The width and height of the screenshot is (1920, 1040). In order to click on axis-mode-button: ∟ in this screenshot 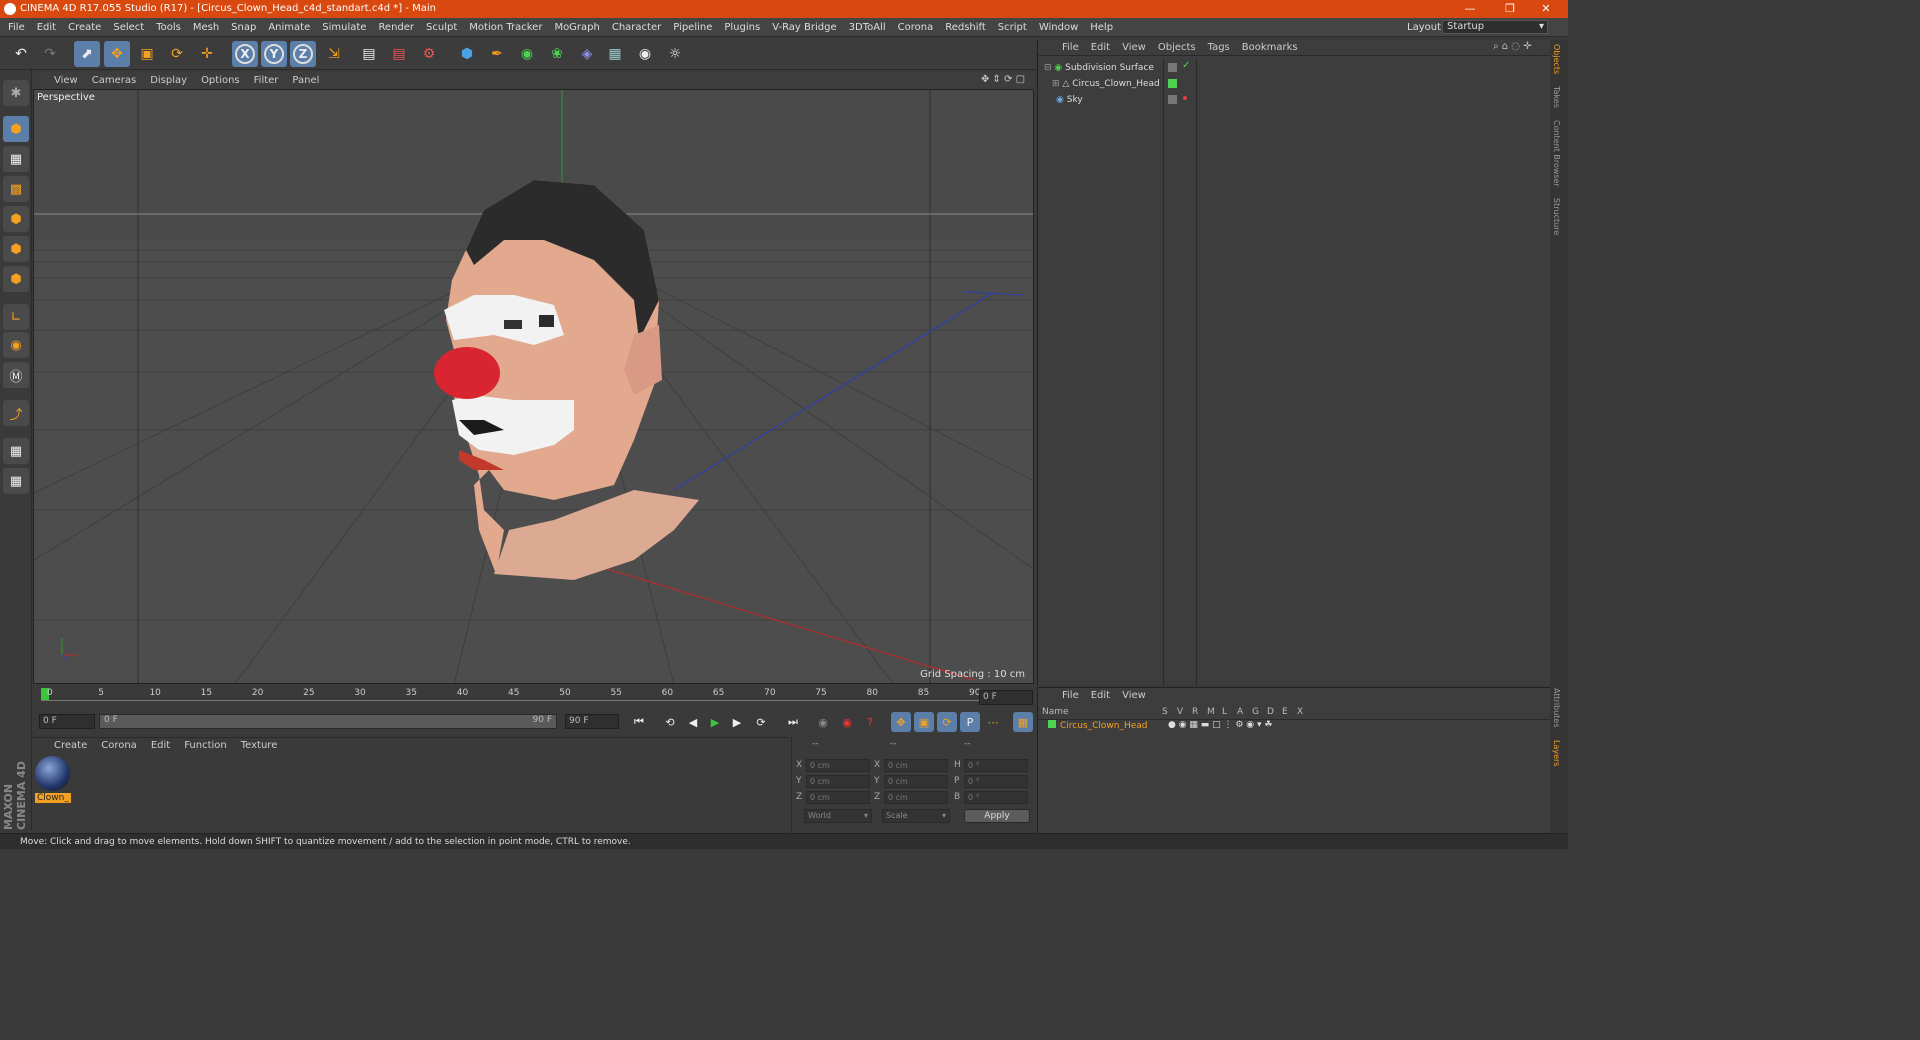, I will do `click(16, 317)`.